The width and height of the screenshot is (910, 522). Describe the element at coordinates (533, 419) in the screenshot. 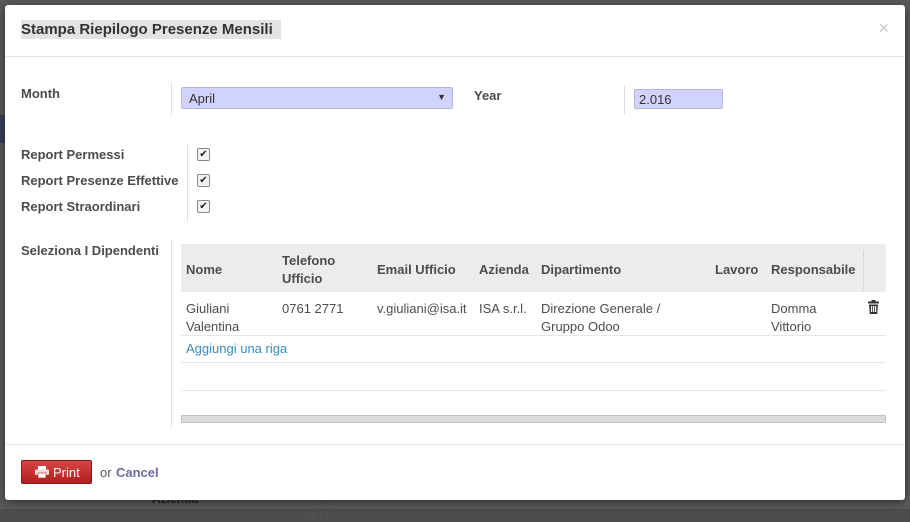

I see `horizontal-scrollbar` at that location.